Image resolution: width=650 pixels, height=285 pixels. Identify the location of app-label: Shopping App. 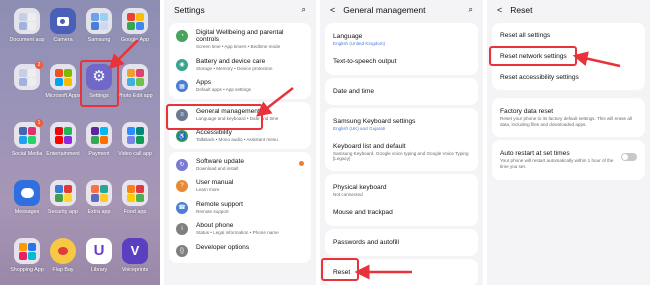
(27, 270).